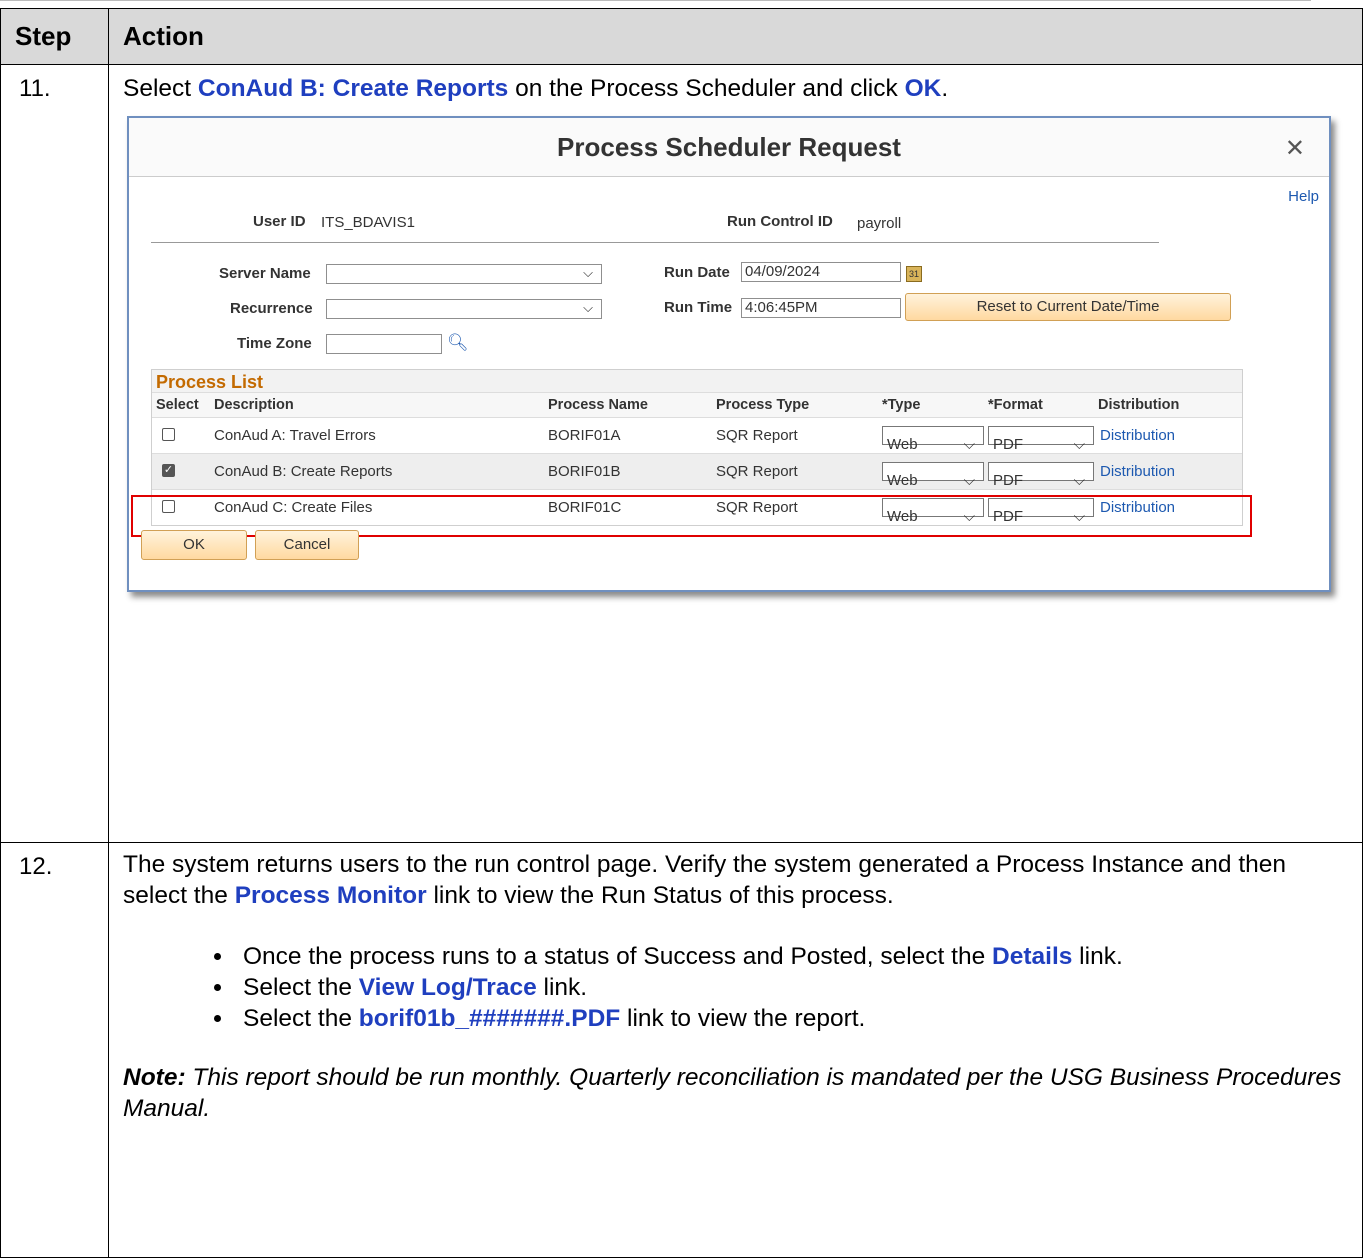  Describe the element at coordinates (821, 272) in the screenshot. I see `run-date-input: 04/09/2024` at that location.